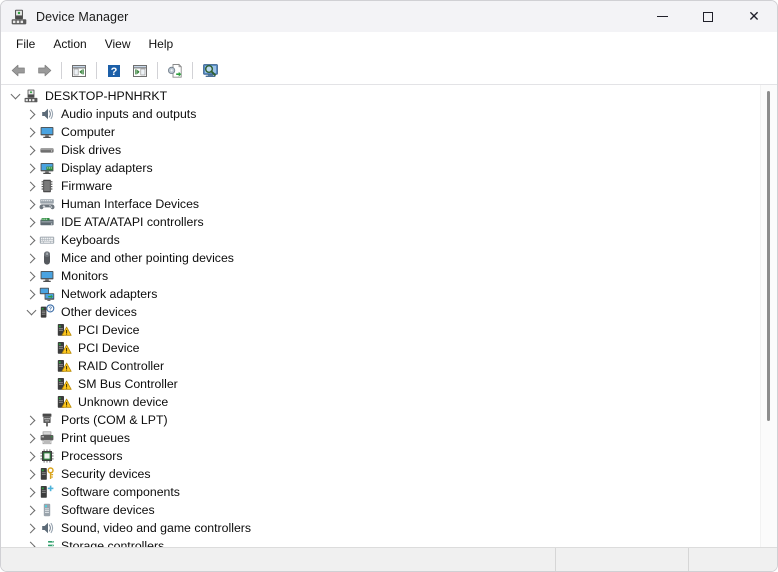 This screenshot has height=572, width=778. What do you see at coordinates (380, 186) in the screenshot?
I see `tree-item-firmware: Firmware` at bounding box center [380, 186].